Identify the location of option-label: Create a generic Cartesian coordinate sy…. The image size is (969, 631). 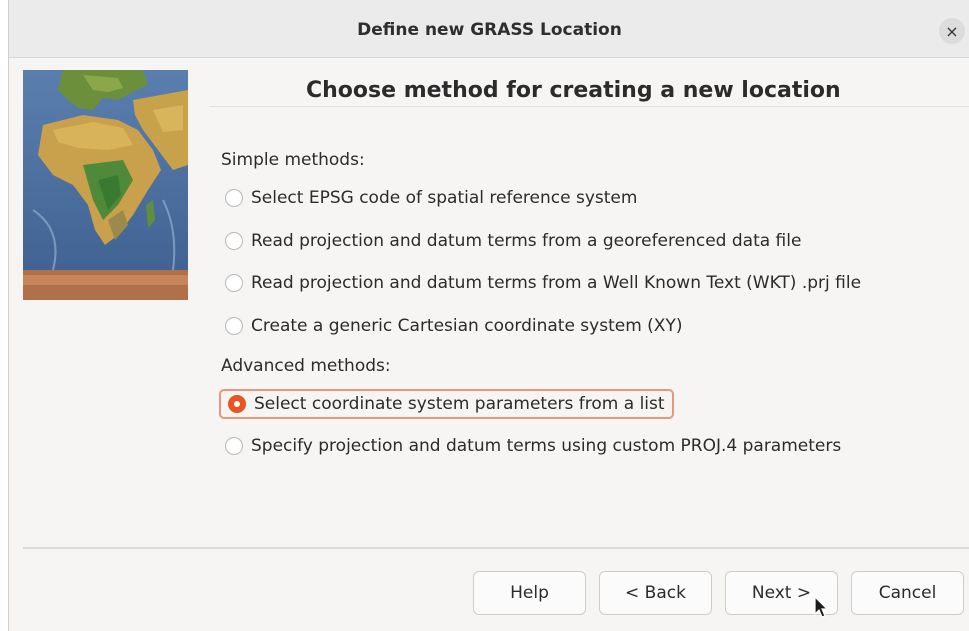
(467, 326).